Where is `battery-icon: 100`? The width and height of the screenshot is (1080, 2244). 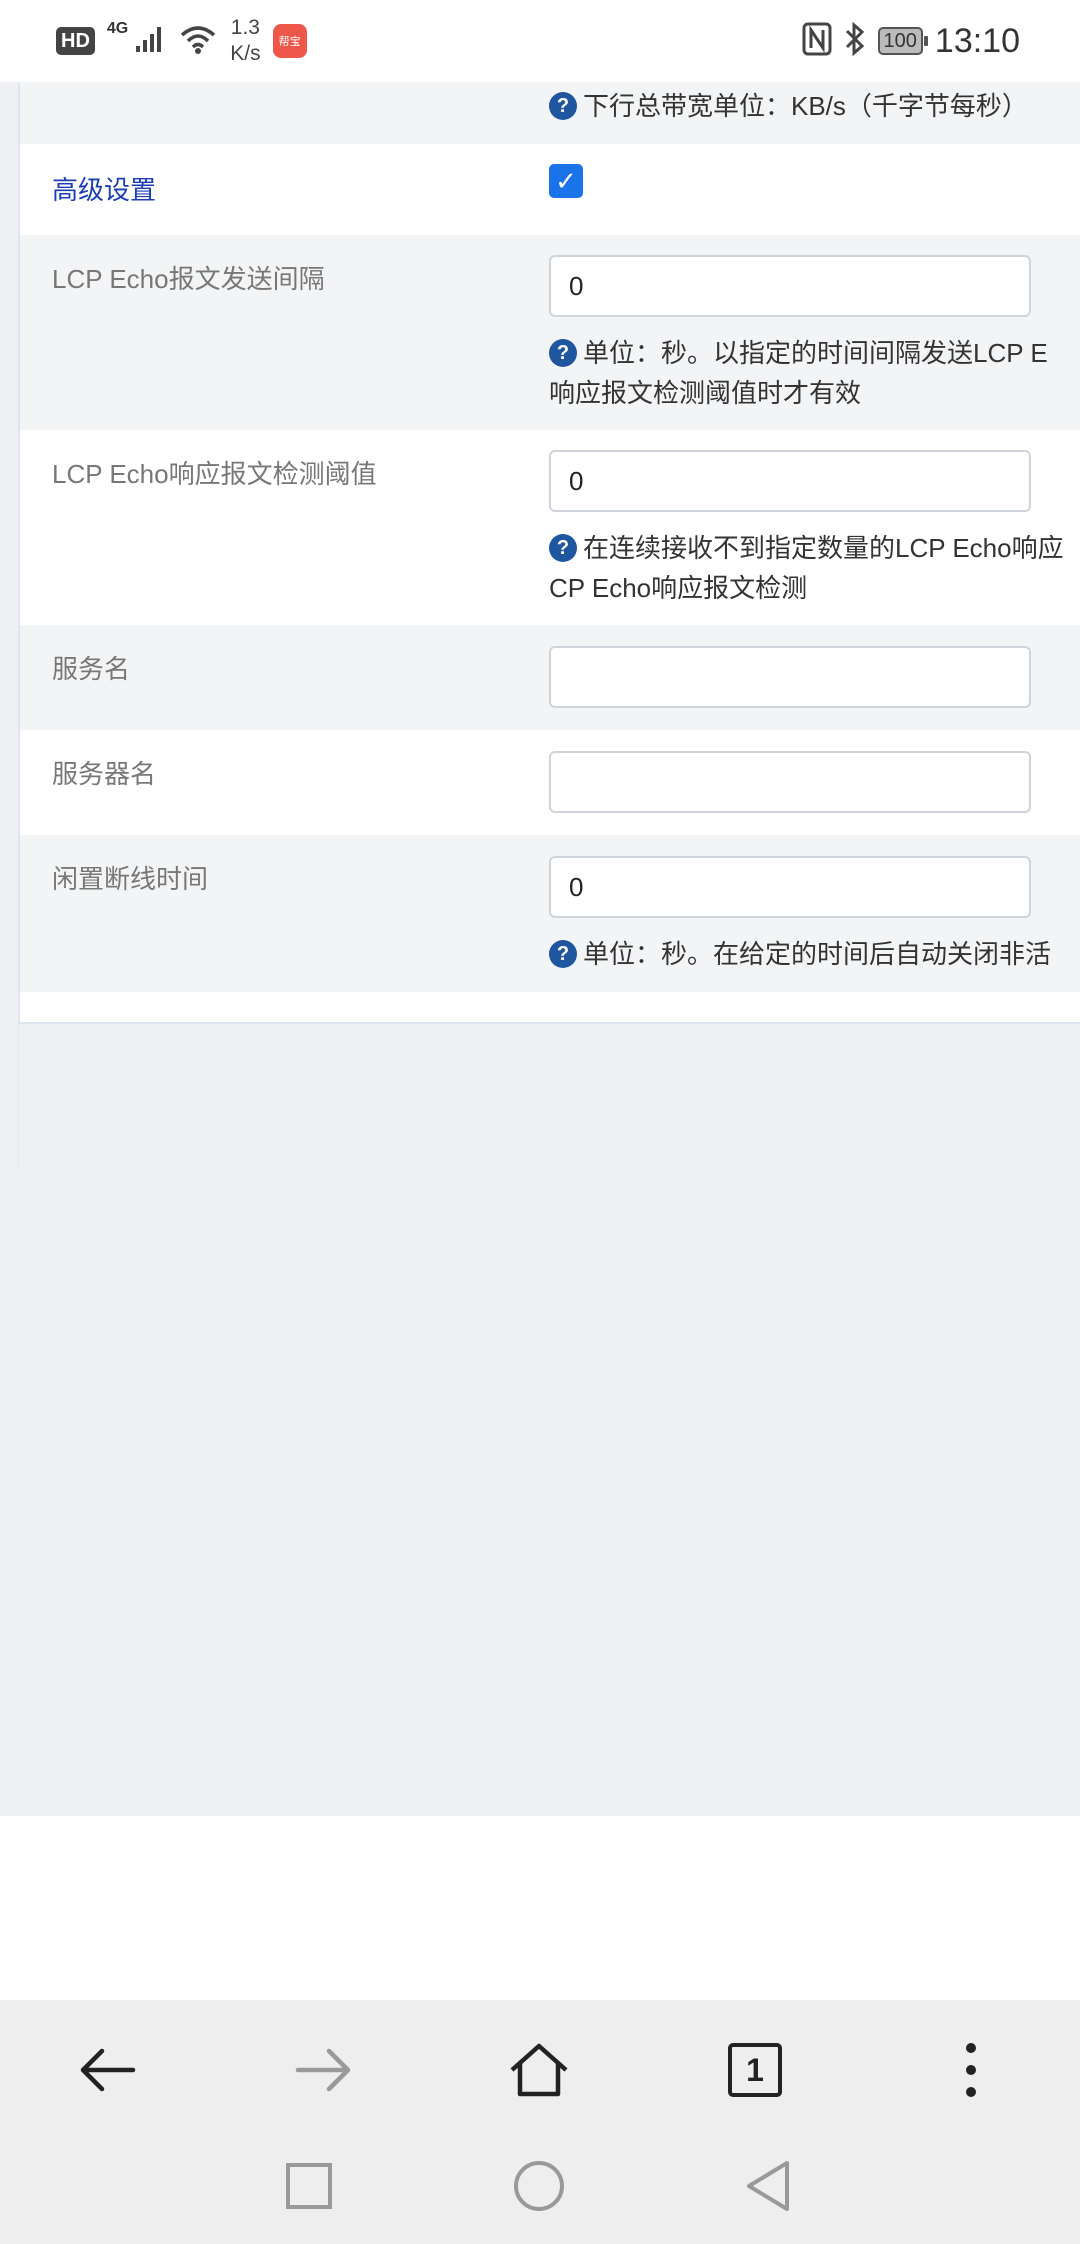
battery-icon: 100 is located at coordinates (903, 41).